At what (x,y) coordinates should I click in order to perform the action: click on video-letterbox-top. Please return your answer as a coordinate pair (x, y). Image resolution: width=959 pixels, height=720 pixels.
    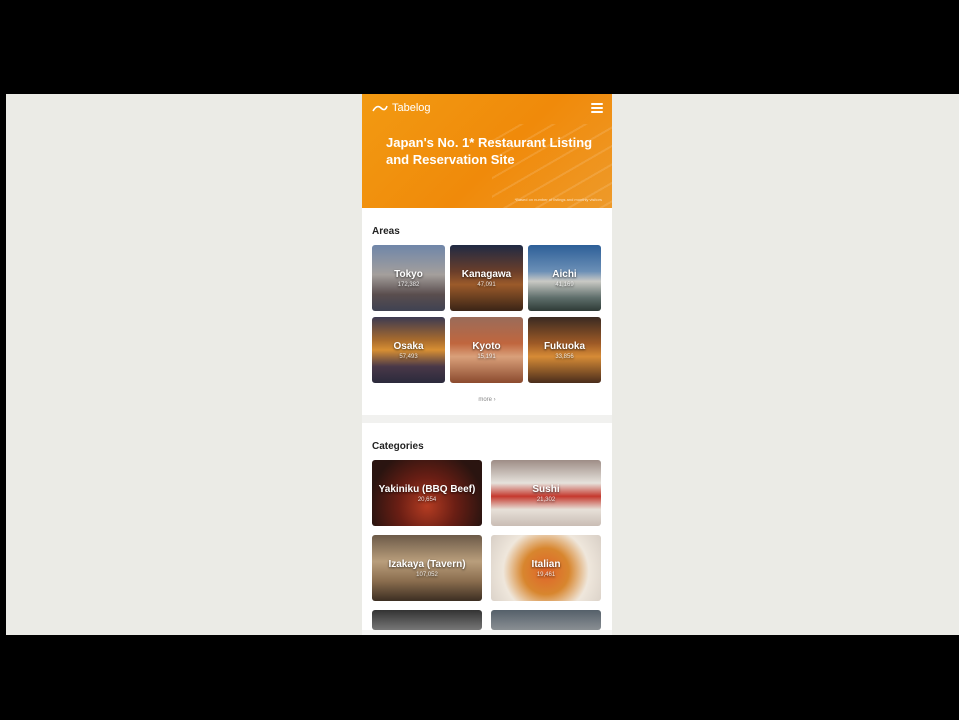
    Looking at the image, I should click on (479, 47).